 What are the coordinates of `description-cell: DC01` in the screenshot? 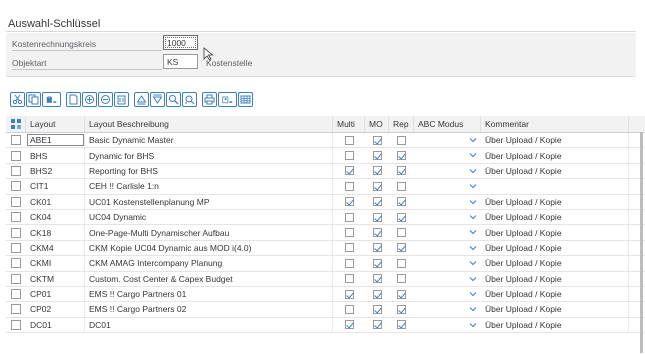 It's located at (209, 325).